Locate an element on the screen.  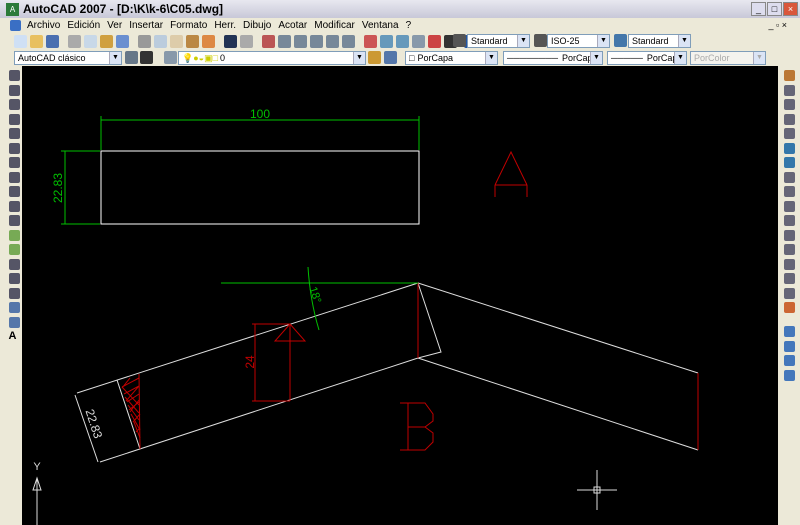
layer-manager-icon is located at coordinates (170, 57).